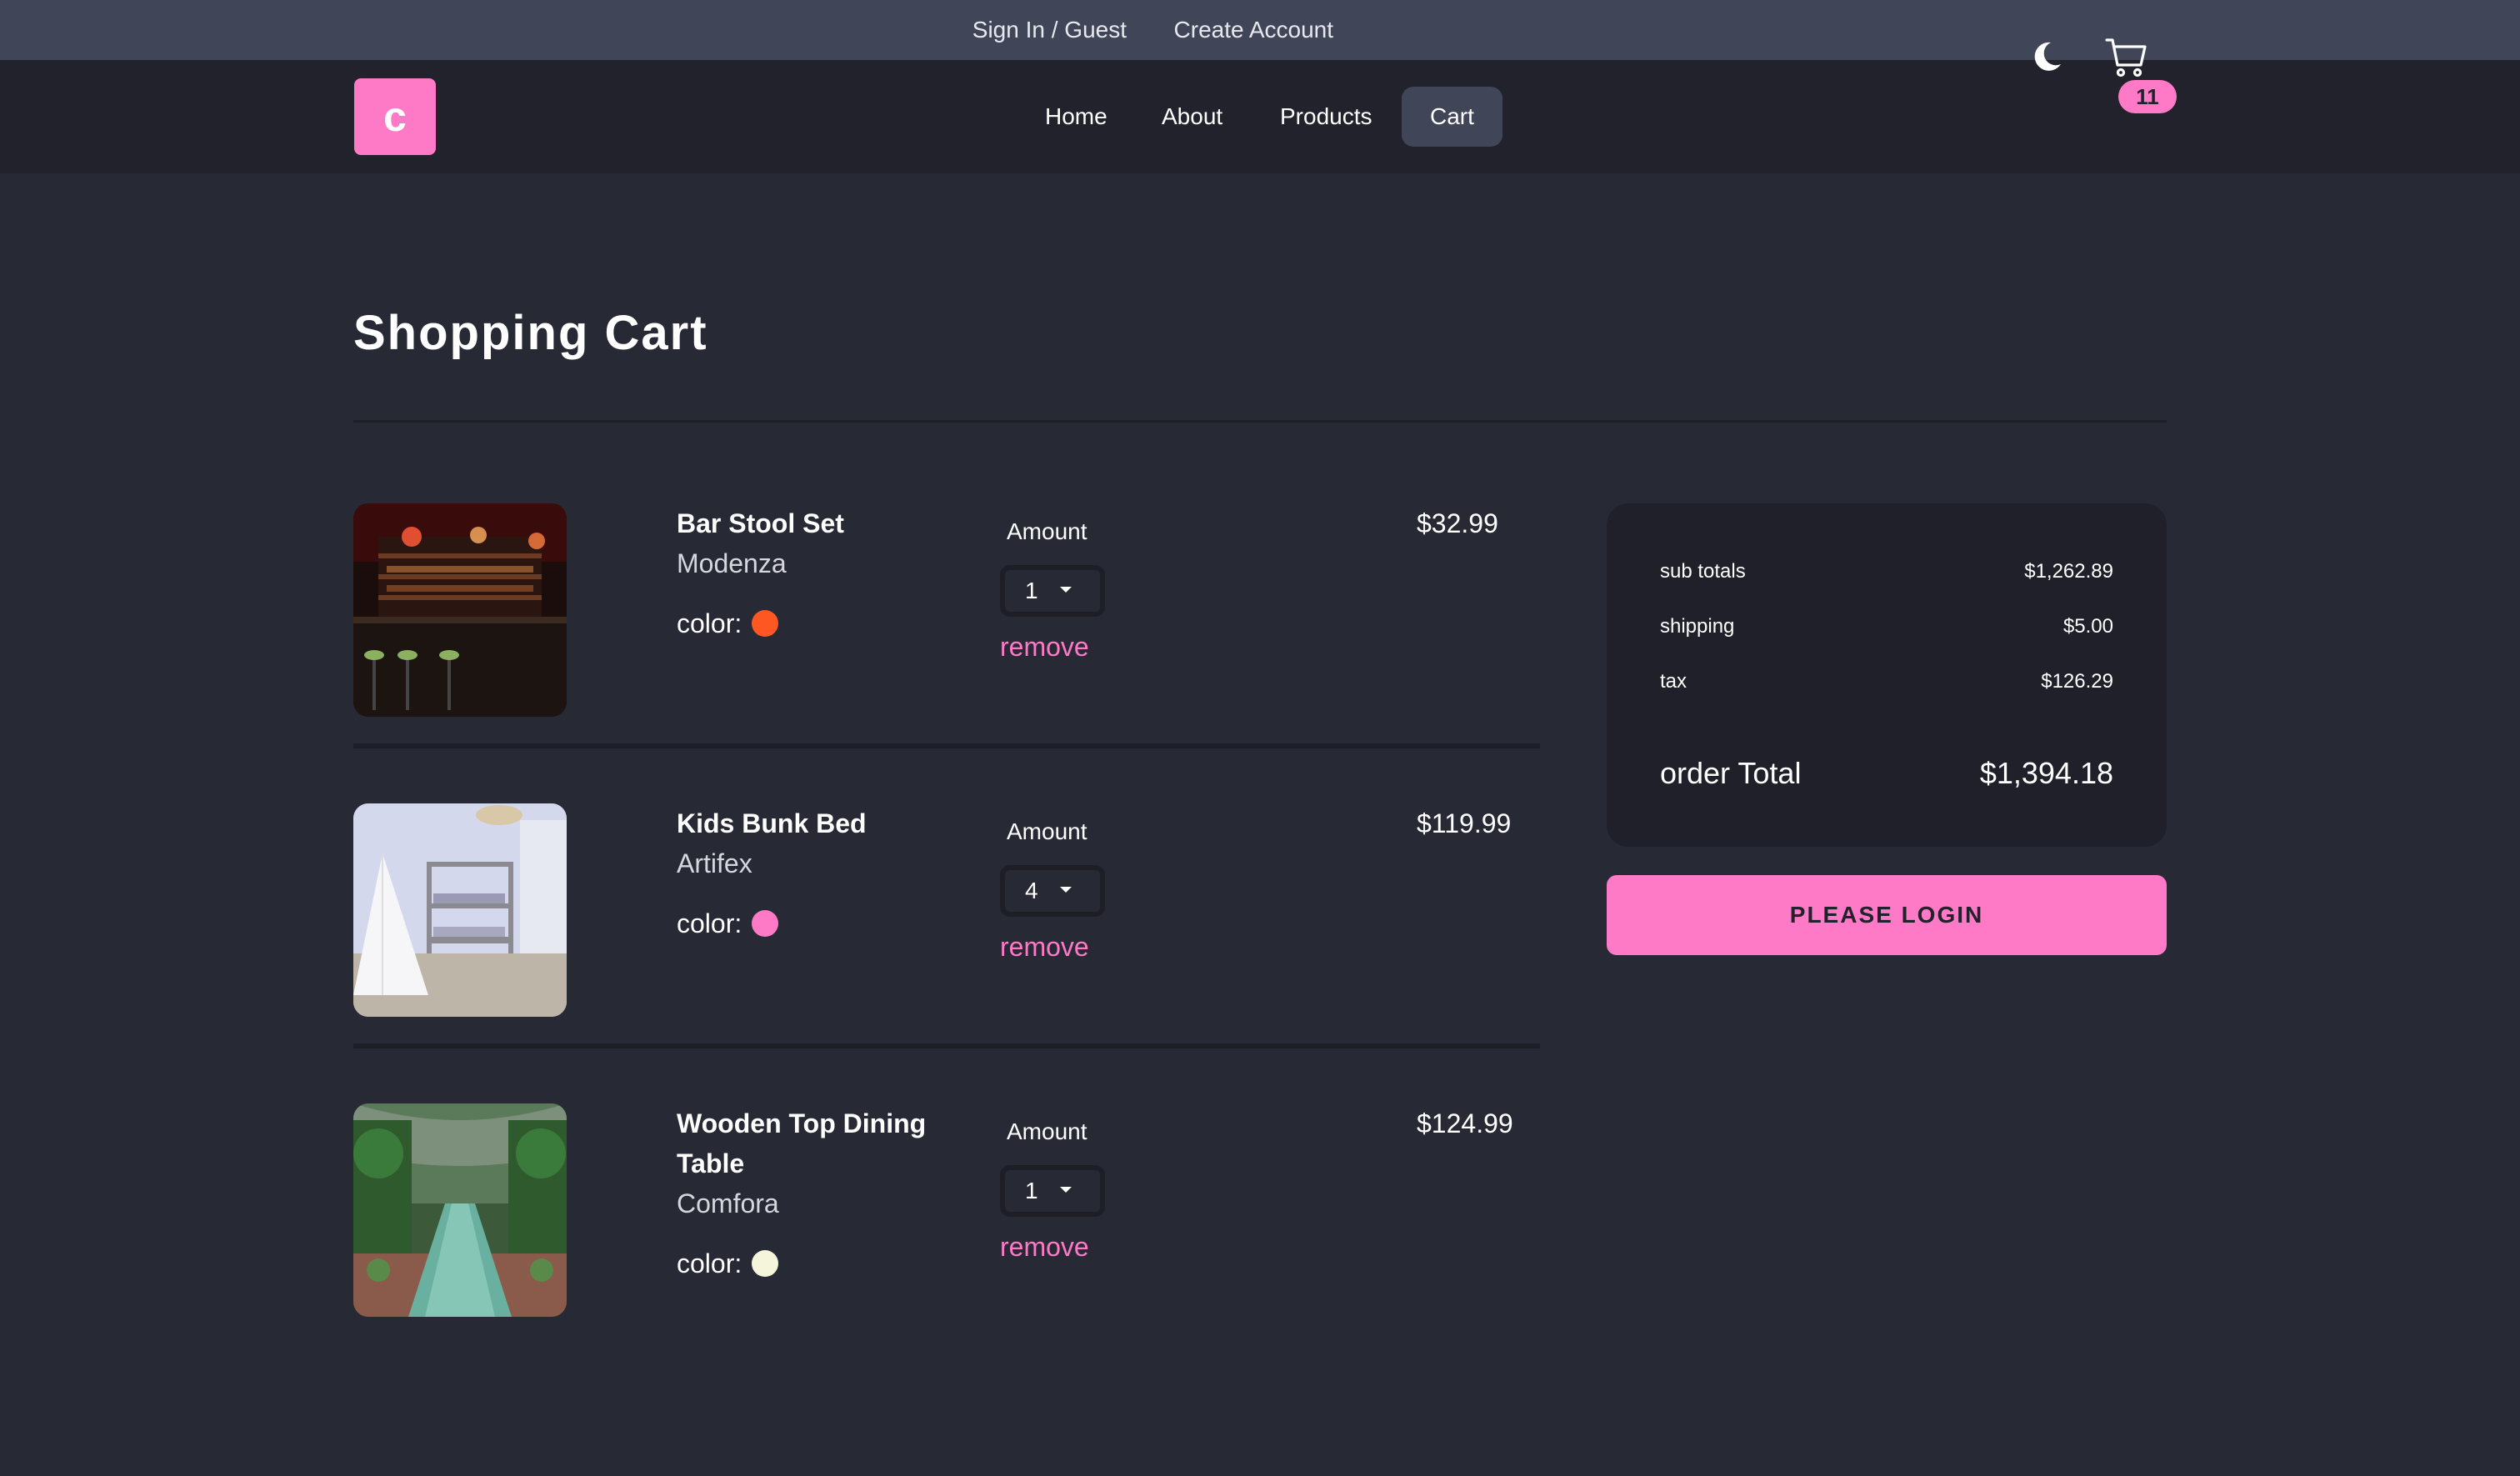 The image size is (2520, 1476). I want to click on logo-button: c, so click(395, 116).